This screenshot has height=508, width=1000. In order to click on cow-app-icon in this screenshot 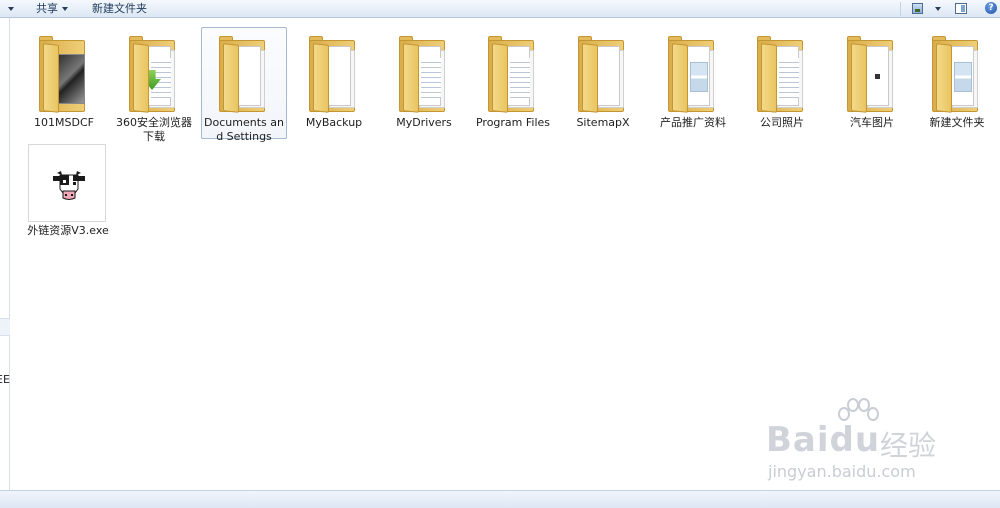, I will do `click(67, 183)`.